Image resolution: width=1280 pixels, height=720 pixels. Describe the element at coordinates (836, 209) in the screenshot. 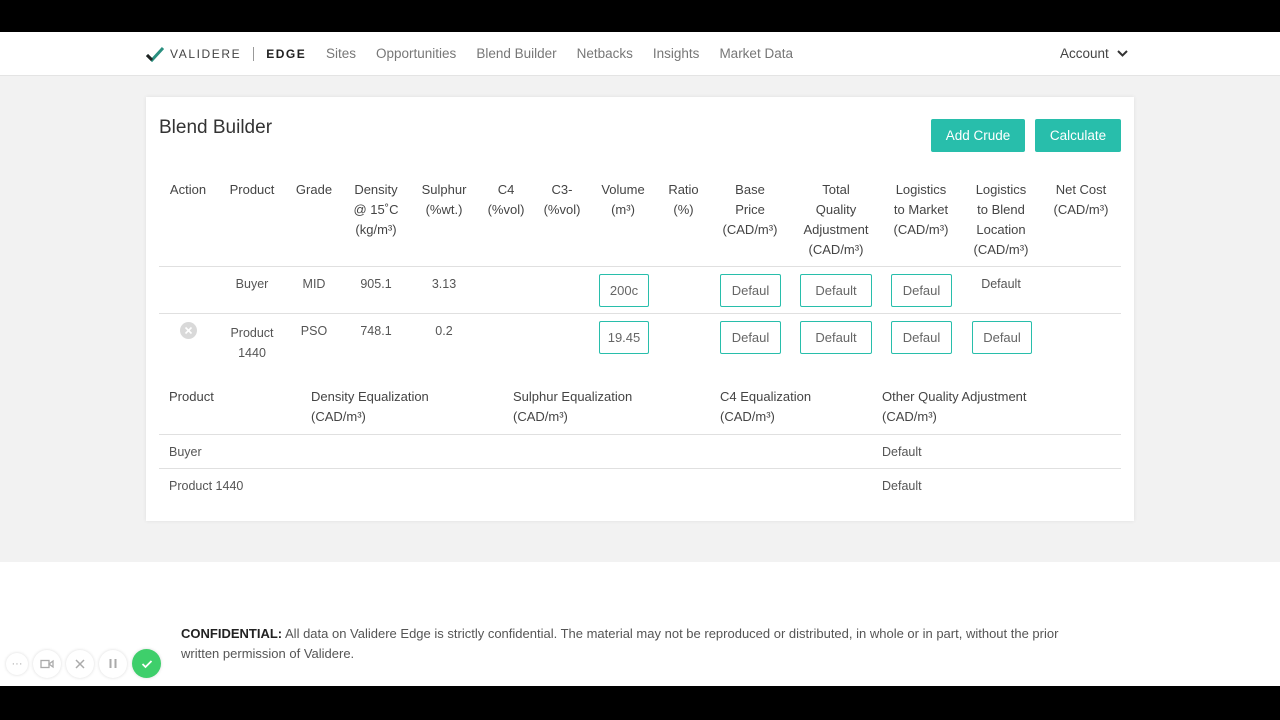

I see `col-header-tqa-line: Quality` at that location.